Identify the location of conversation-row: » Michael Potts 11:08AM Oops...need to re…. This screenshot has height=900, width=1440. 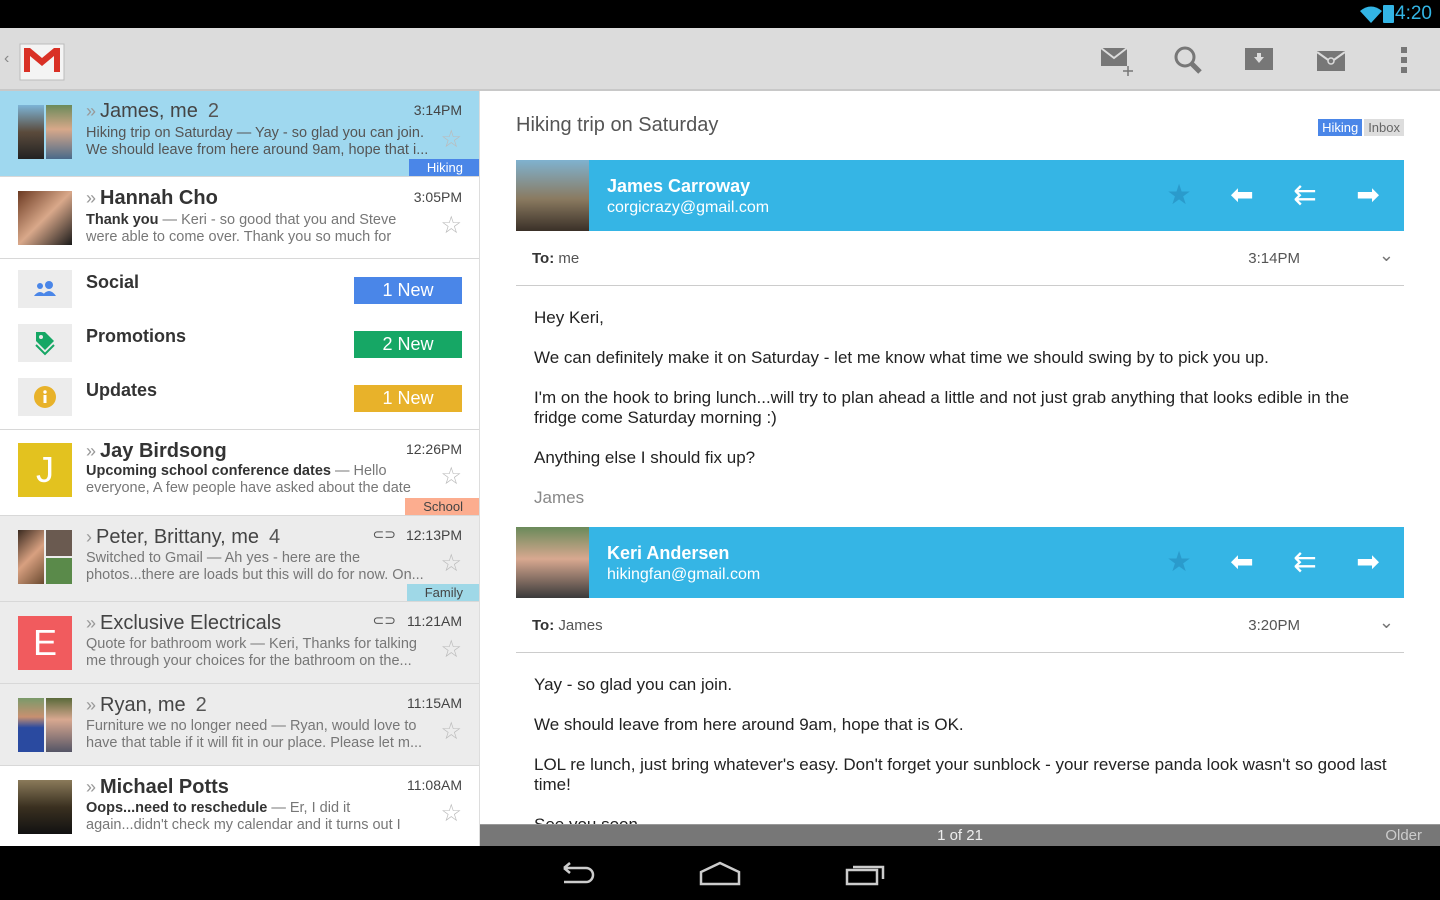
(239, 806).